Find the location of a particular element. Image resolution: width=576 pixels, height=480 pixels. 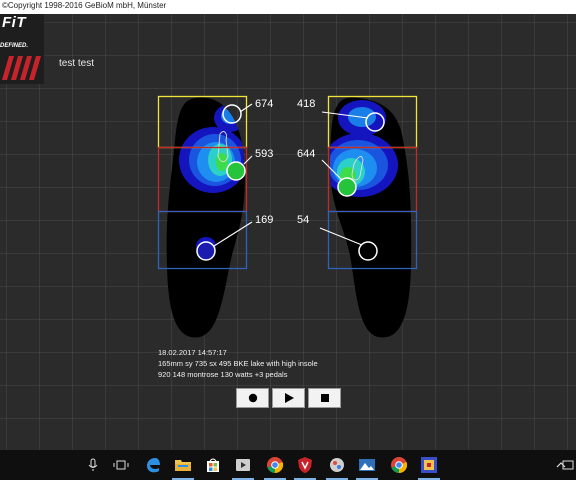

right-foot is located at coordinates (370, 217).